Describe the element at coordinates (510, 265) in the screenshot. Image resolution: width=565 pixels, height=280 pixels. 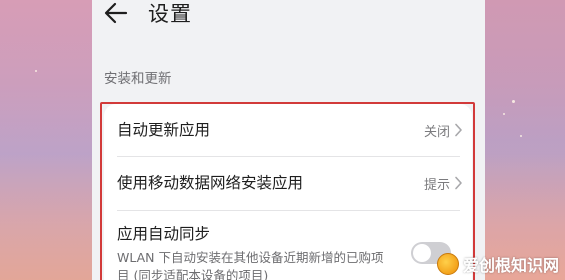
I see `watermark-text: 爱创根知识网` at that location.